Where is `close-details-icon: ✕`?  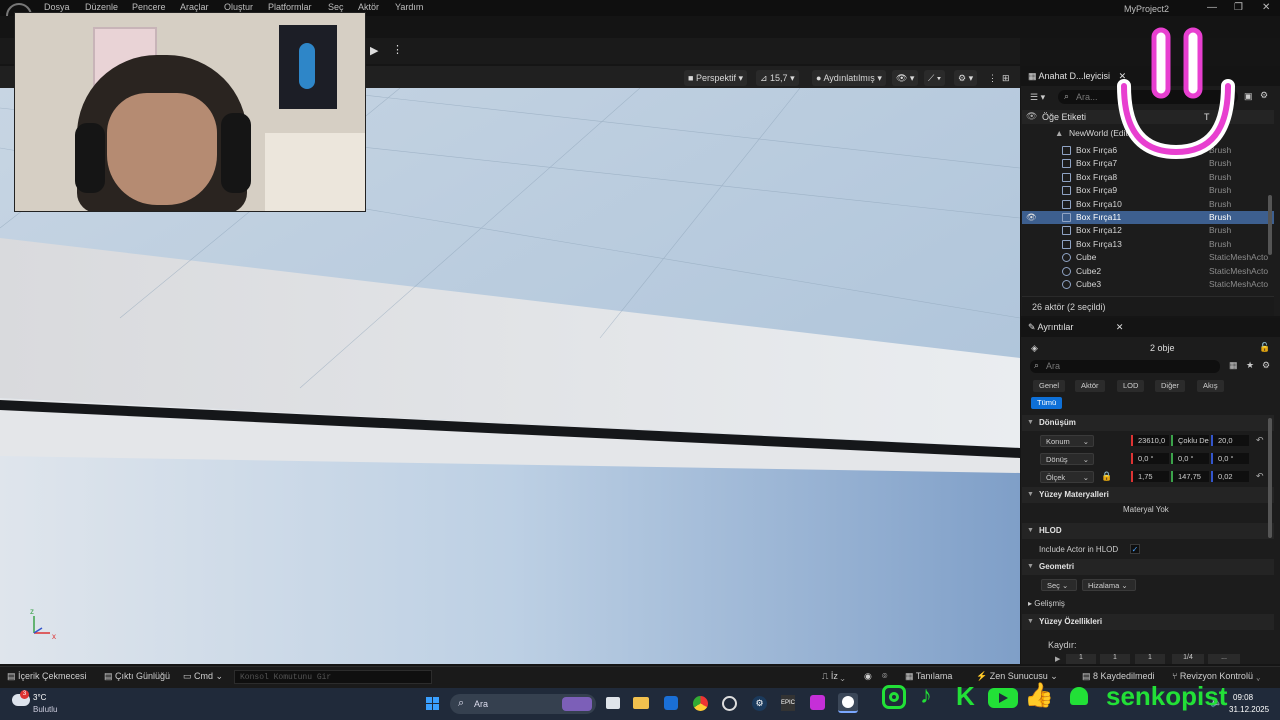
close-details-icon: ✕ is located at coordinates (1120, 327).